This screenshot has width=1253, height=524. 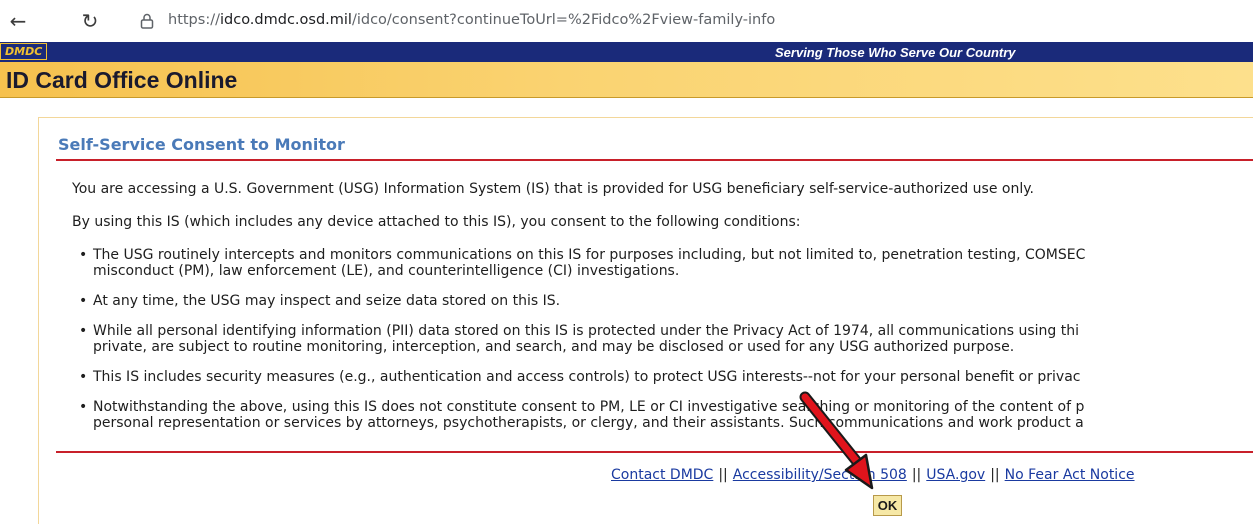 I want to click on reload-icon: ↻, so click(x=90, y=21).